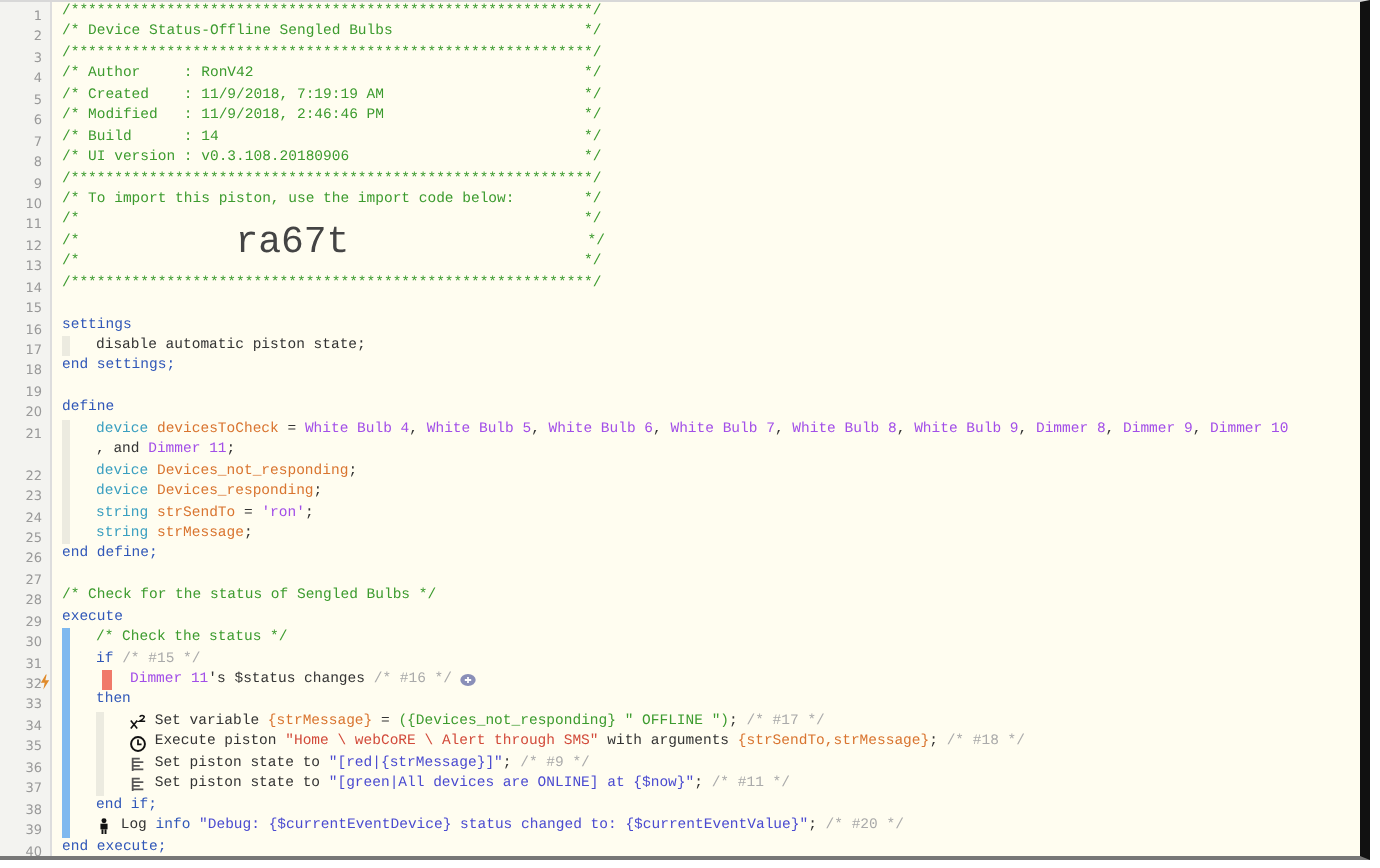 This screenshot has height=868, width=1380. I want to click on variable-icon, so click(138, 722).